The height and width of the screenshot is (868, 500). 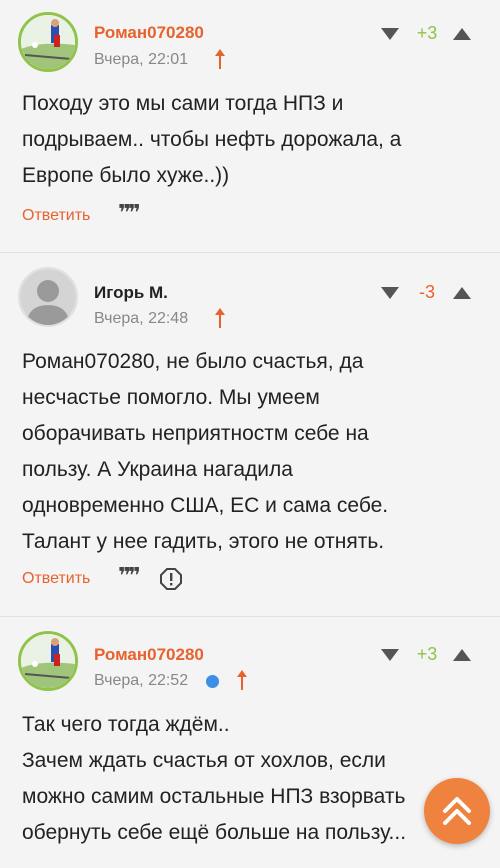 What do you see at coordinates (131, 293) in the screenshot?
I see `author-name: Игорь М.` at bounding box center [131, 293].